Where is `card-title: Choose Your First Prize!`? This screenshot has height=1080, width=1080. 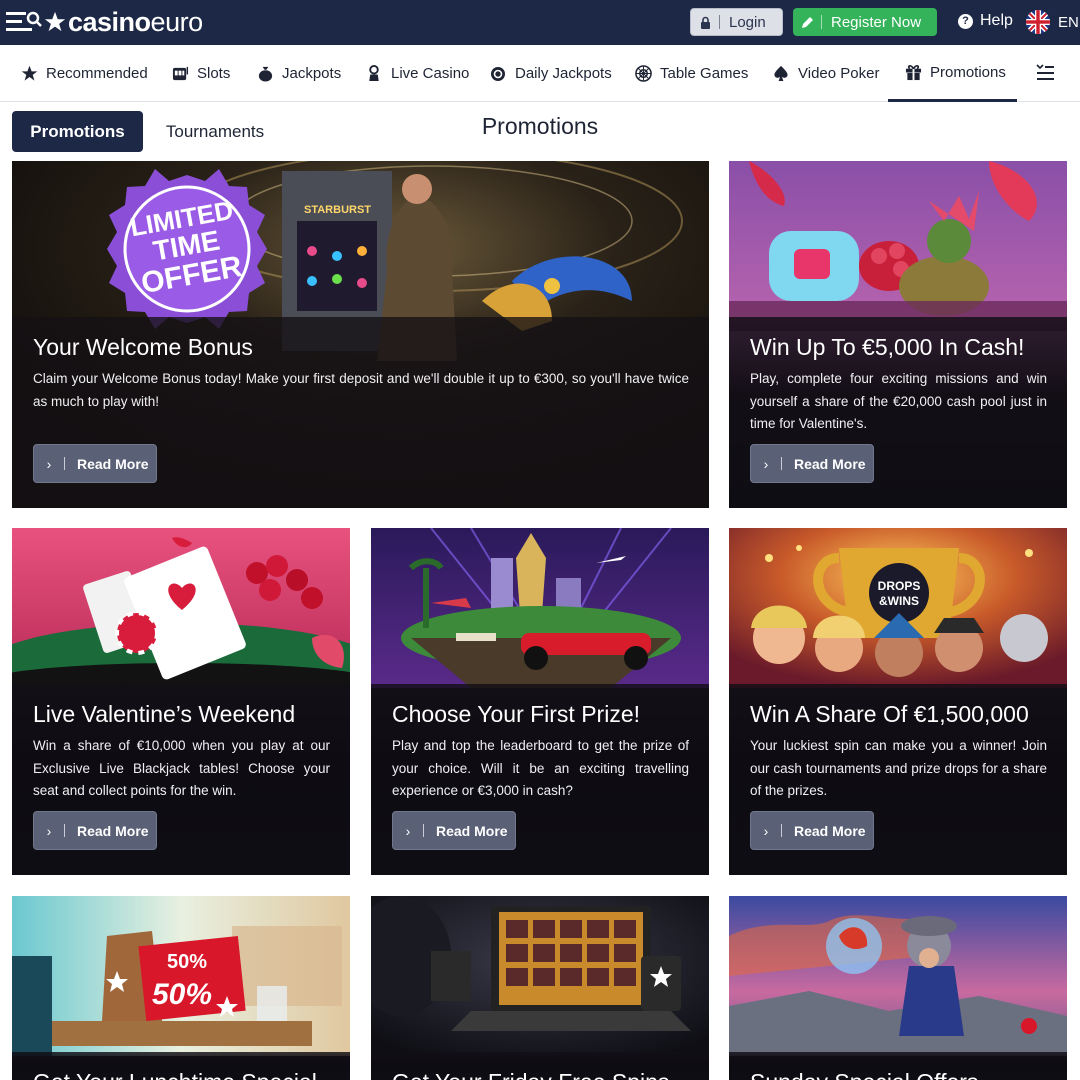
card-title: Choose Your First Prize! is located at coordinates (516, 714).